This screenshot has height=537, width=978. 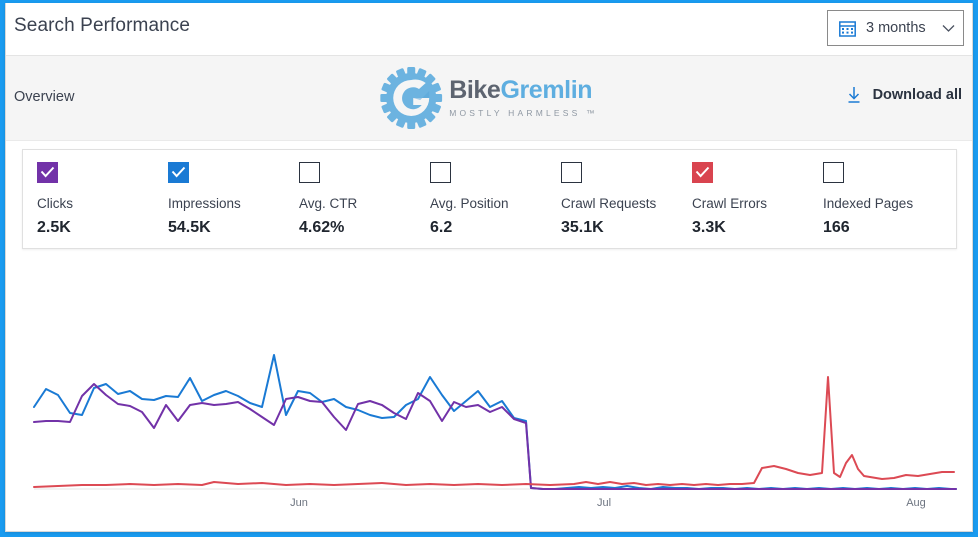 I want to click on metric-value: 4.62%, so click(x=322, y=227).